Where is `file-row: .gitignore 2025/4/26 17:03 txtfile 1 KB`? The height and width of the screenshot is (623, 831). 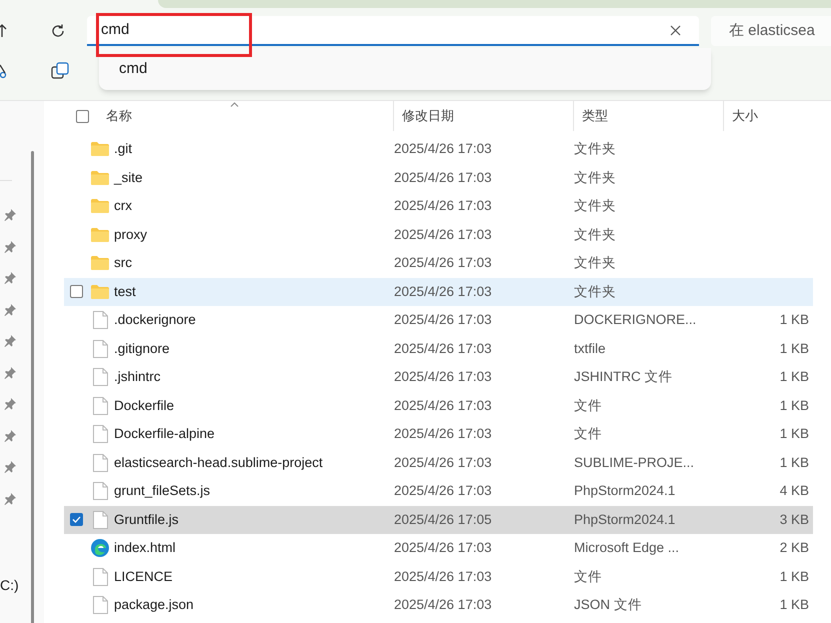
file-row: .gitignore 2025/4/26 17:03 txtfile 1 KB is located at coordinates (438, 348).